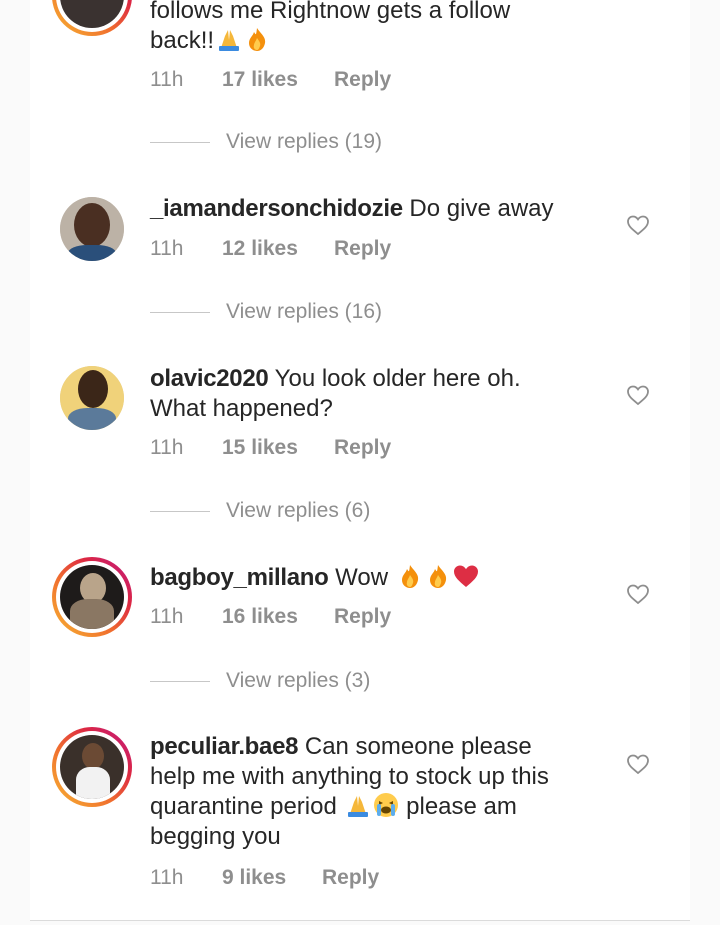  I want to click on view-replies-button: View replies (16), so click(266, 312).